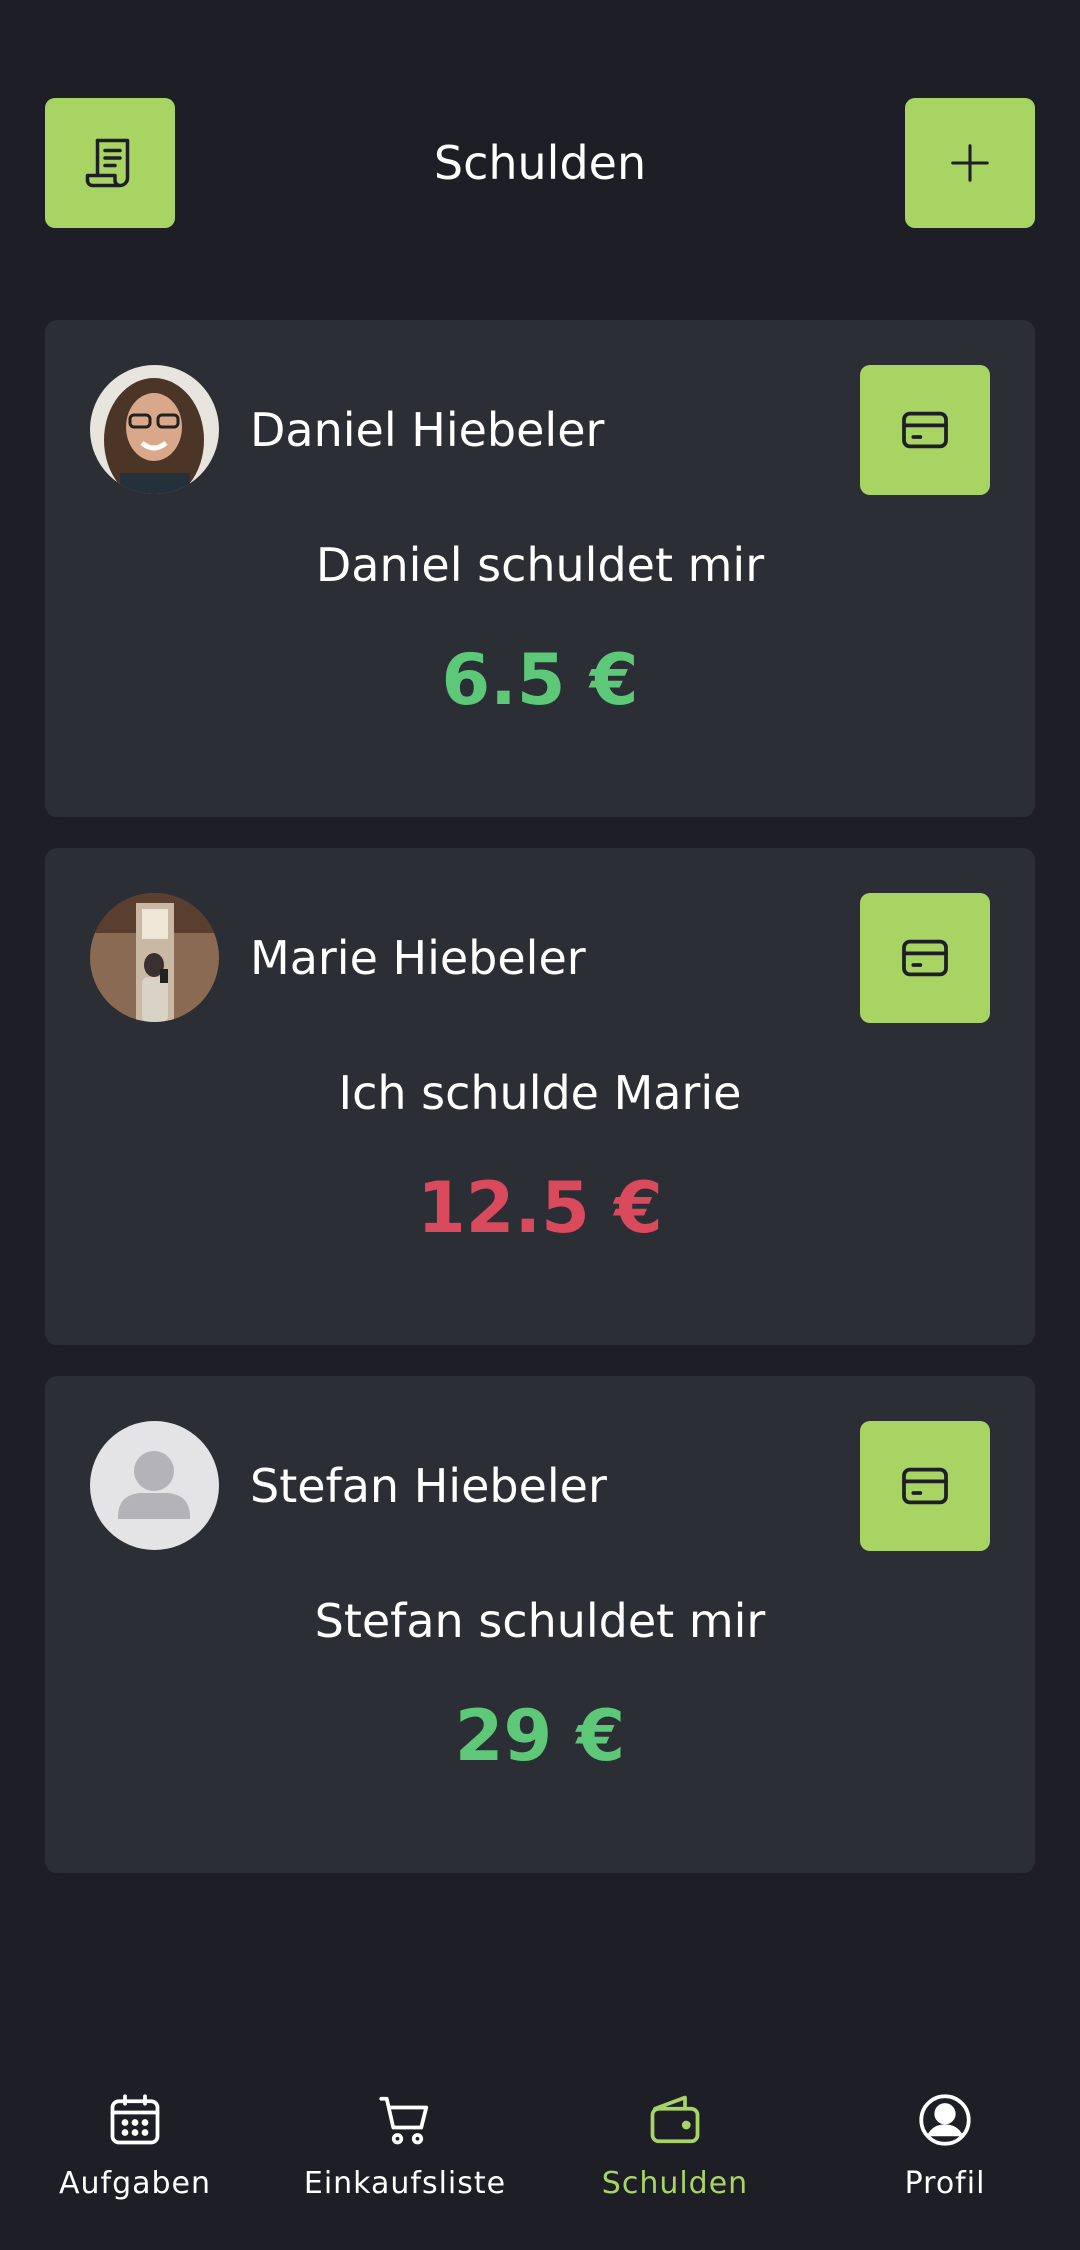  Describe the element at coordinates (428, 1486) in the screenshot. I see `person-name: Stefan Hiebeler` at that location.